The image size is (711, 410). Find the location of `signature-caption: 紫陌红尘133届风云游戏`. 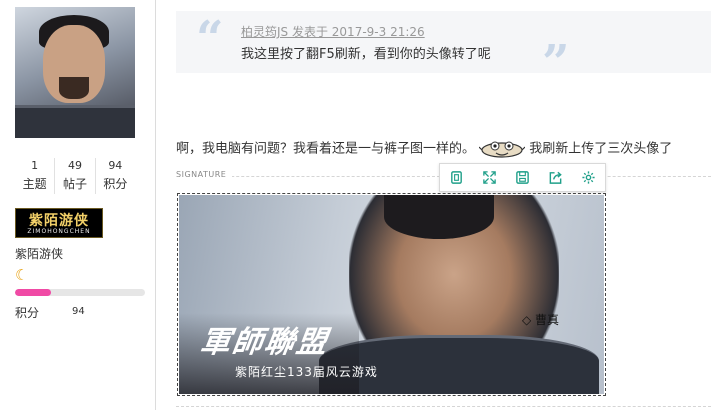

signature-caption: 紫陌红尘133届风云游戏 is located at coordinates (306, 372).